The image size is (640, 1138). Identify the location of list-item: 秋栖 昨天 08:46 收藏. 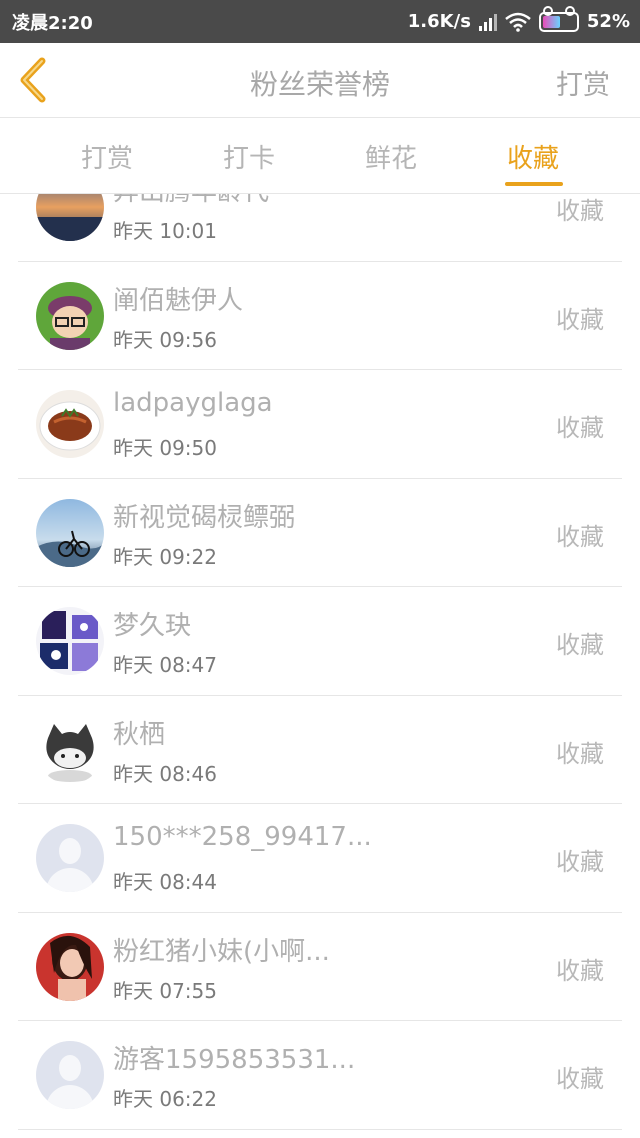
(320, 750).